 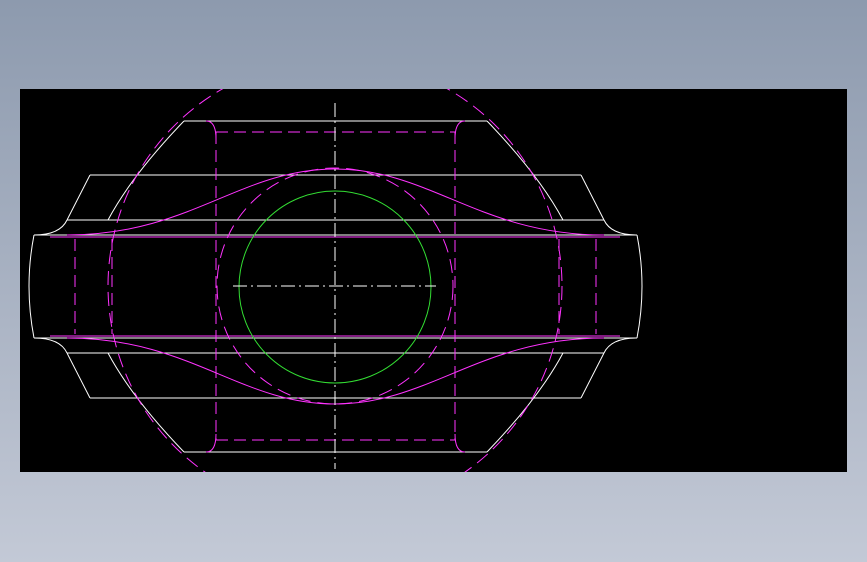 What do you see at coordinates (525, 170) in the screenshot?
I see `top-right-arc` at bounding box center [525, 170].